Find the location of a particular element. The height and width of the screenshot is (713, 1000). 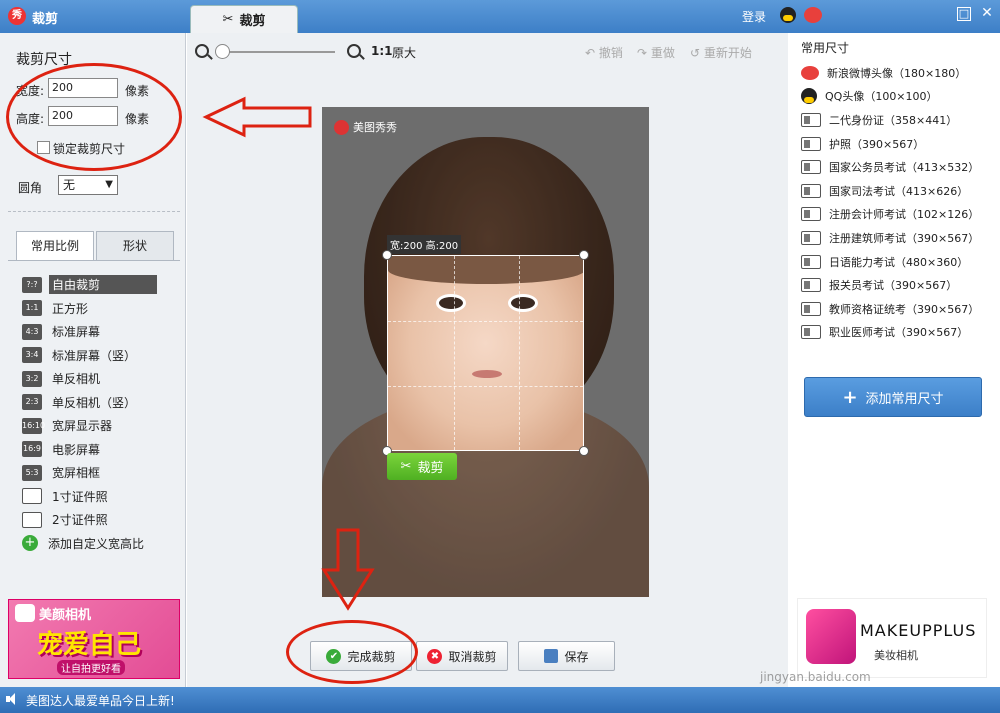

annotation-arrow-left is located at coordinates (257, 117).